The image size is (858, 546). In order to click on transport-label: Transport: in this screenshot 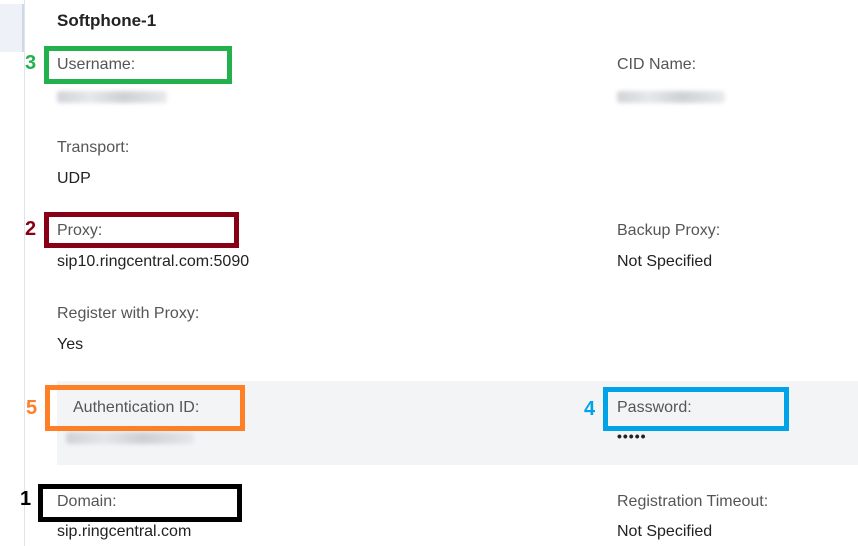, I will do `click(93, 147)`.